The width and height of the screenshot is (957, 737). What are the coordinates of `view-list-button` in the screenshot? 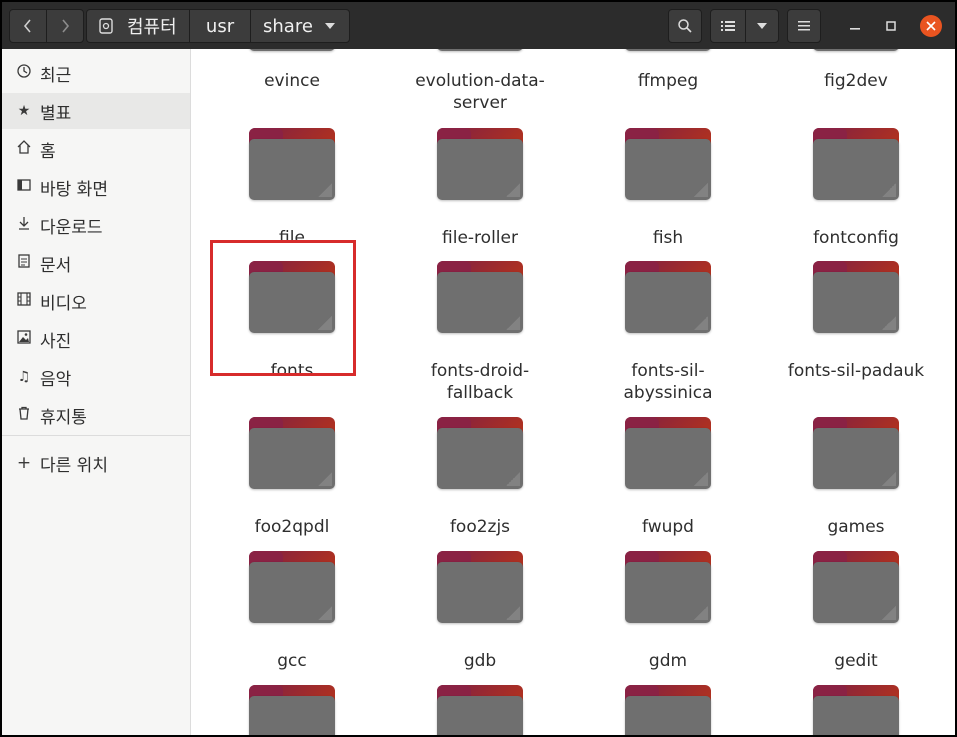 It's located at (728, 26).